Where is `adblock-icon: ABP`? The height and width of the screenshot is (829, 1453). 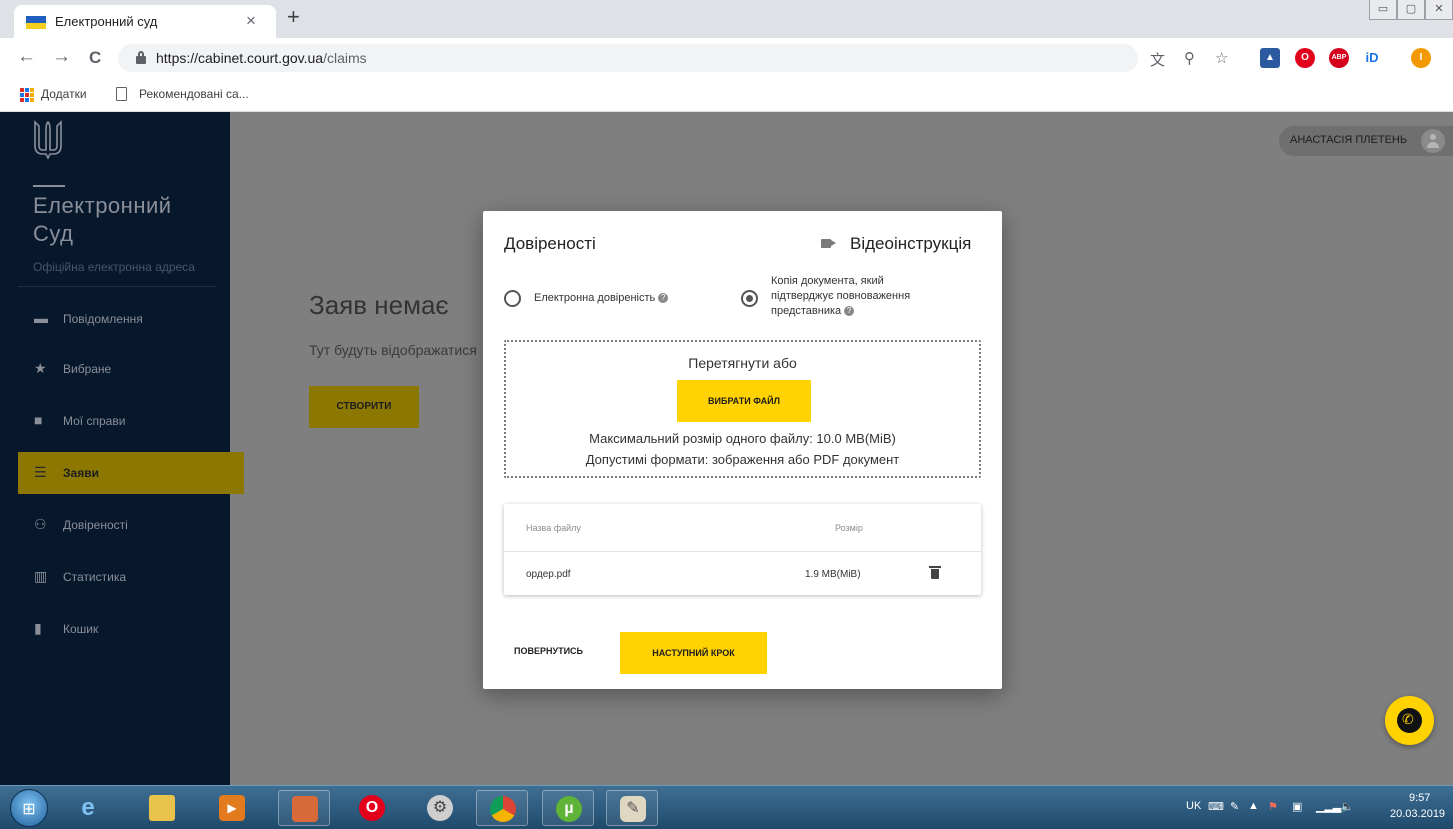
adblock-icon: ABP is located at coordinates (1339, 58).